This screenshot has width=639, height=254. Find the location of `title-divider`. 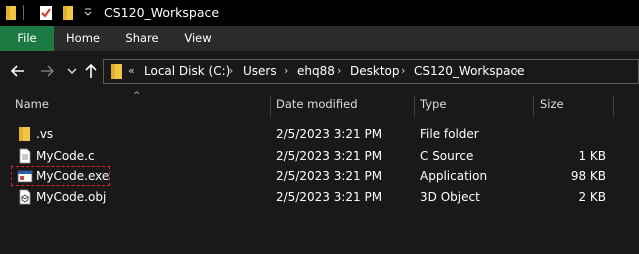

title-divider is located at coordinates (23, 12).